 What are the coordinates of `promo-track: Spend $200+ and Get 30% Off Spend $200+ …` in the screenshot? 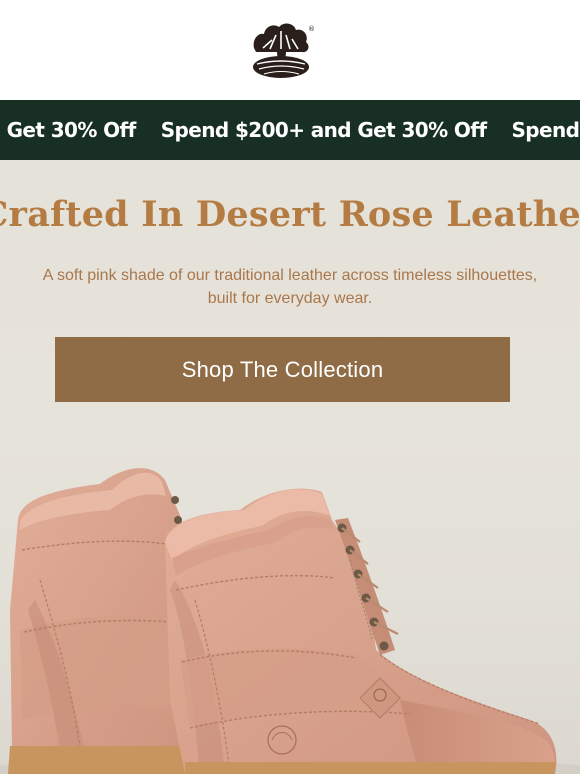 It's located at (290, 130).